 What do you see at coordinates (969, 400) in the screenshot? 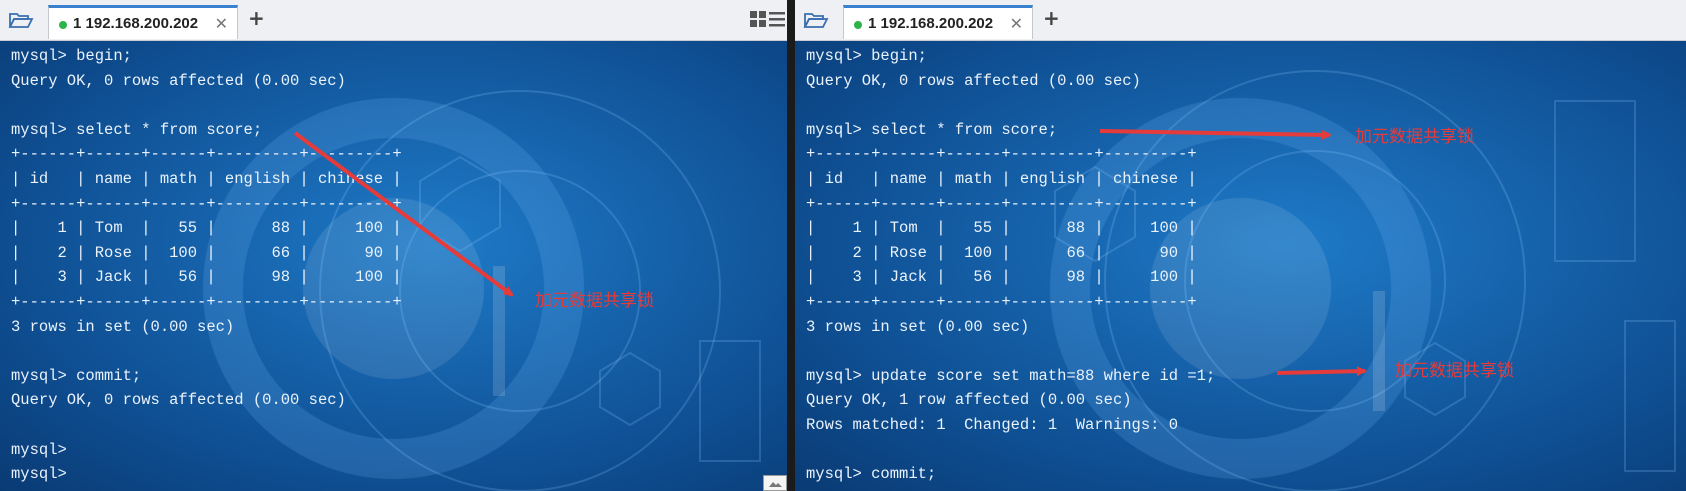
I see `terminal-line: Query OK, 1 row affected (0.00 sec)` at bounding box center [969, 400].